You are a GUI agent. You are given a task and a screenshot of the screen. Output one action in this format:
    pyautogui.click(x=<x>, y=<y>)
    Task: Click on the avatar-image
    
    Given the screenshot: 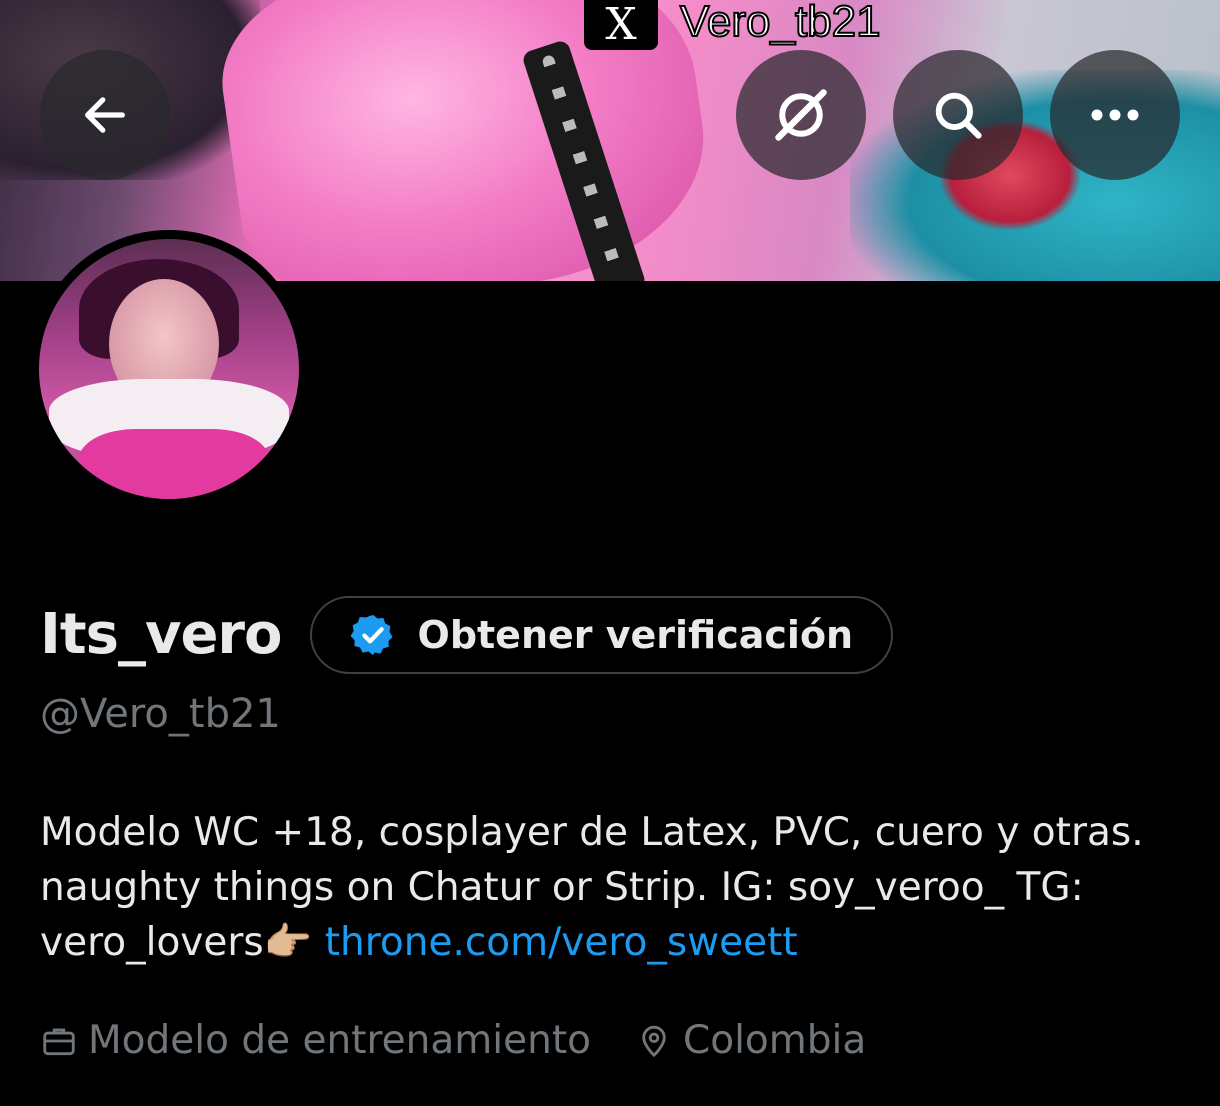 What is the action you would take?
    pyautogui.click(x=169, y=369)
    